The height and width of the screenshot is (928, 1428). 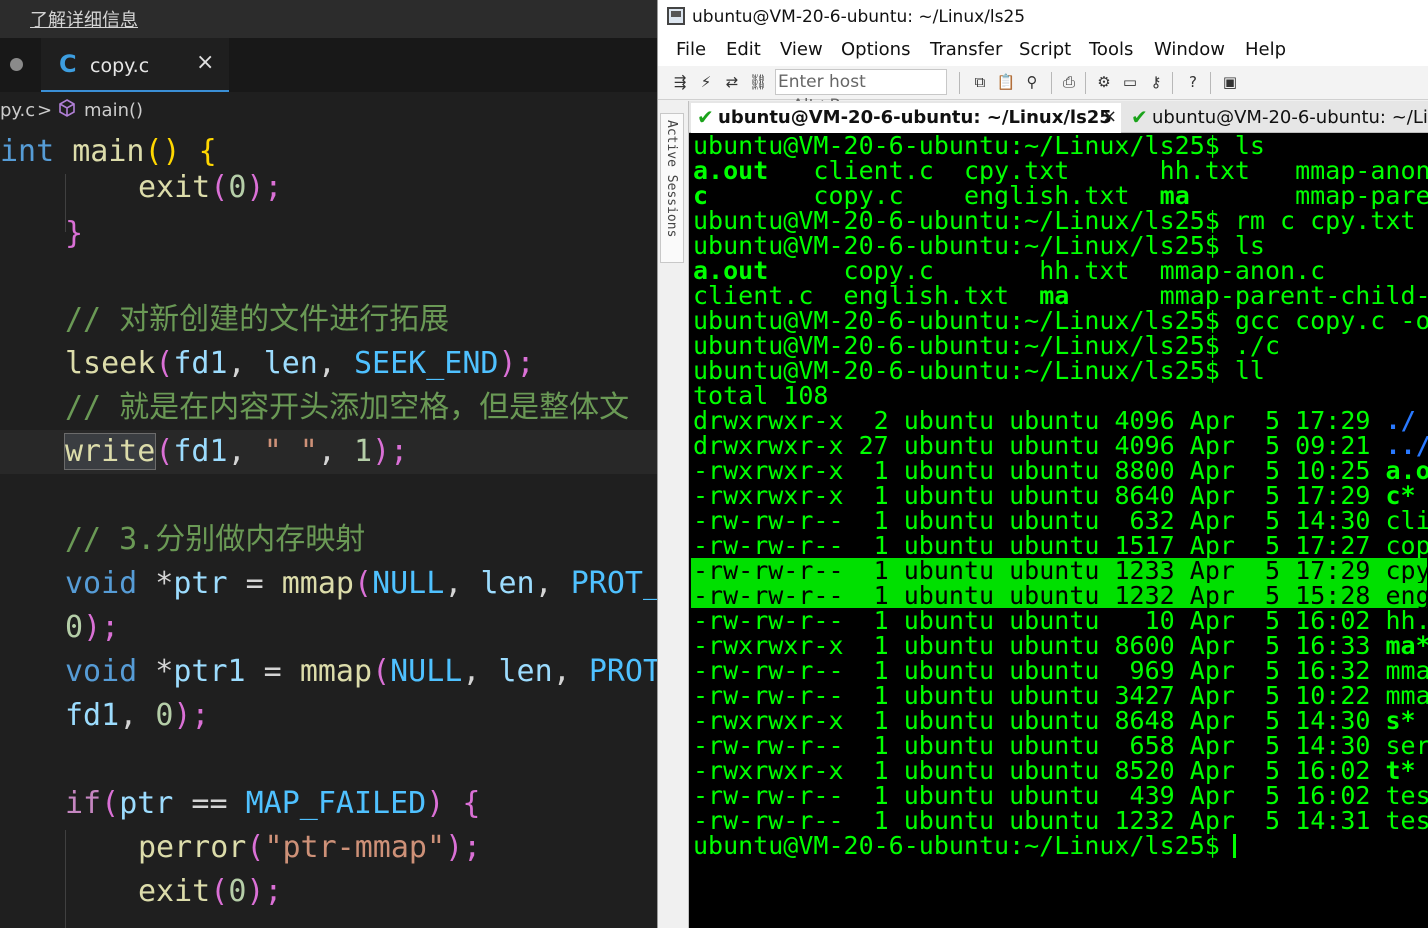 What do you see at coordinates (1109, 116) in the screenshot?
I see `close-session-icon: ×` at bounding box center [1109, 116].